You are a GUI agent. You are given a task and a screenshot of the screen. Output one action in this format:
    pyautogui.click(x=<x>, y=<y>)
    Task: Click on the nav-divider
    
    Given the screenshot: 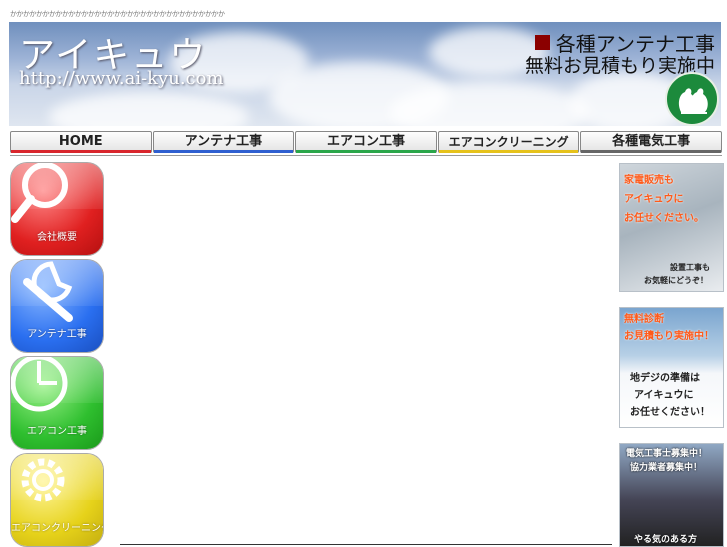 What is the action you would take?
    pyautogui.click(x=366, y=155)
    